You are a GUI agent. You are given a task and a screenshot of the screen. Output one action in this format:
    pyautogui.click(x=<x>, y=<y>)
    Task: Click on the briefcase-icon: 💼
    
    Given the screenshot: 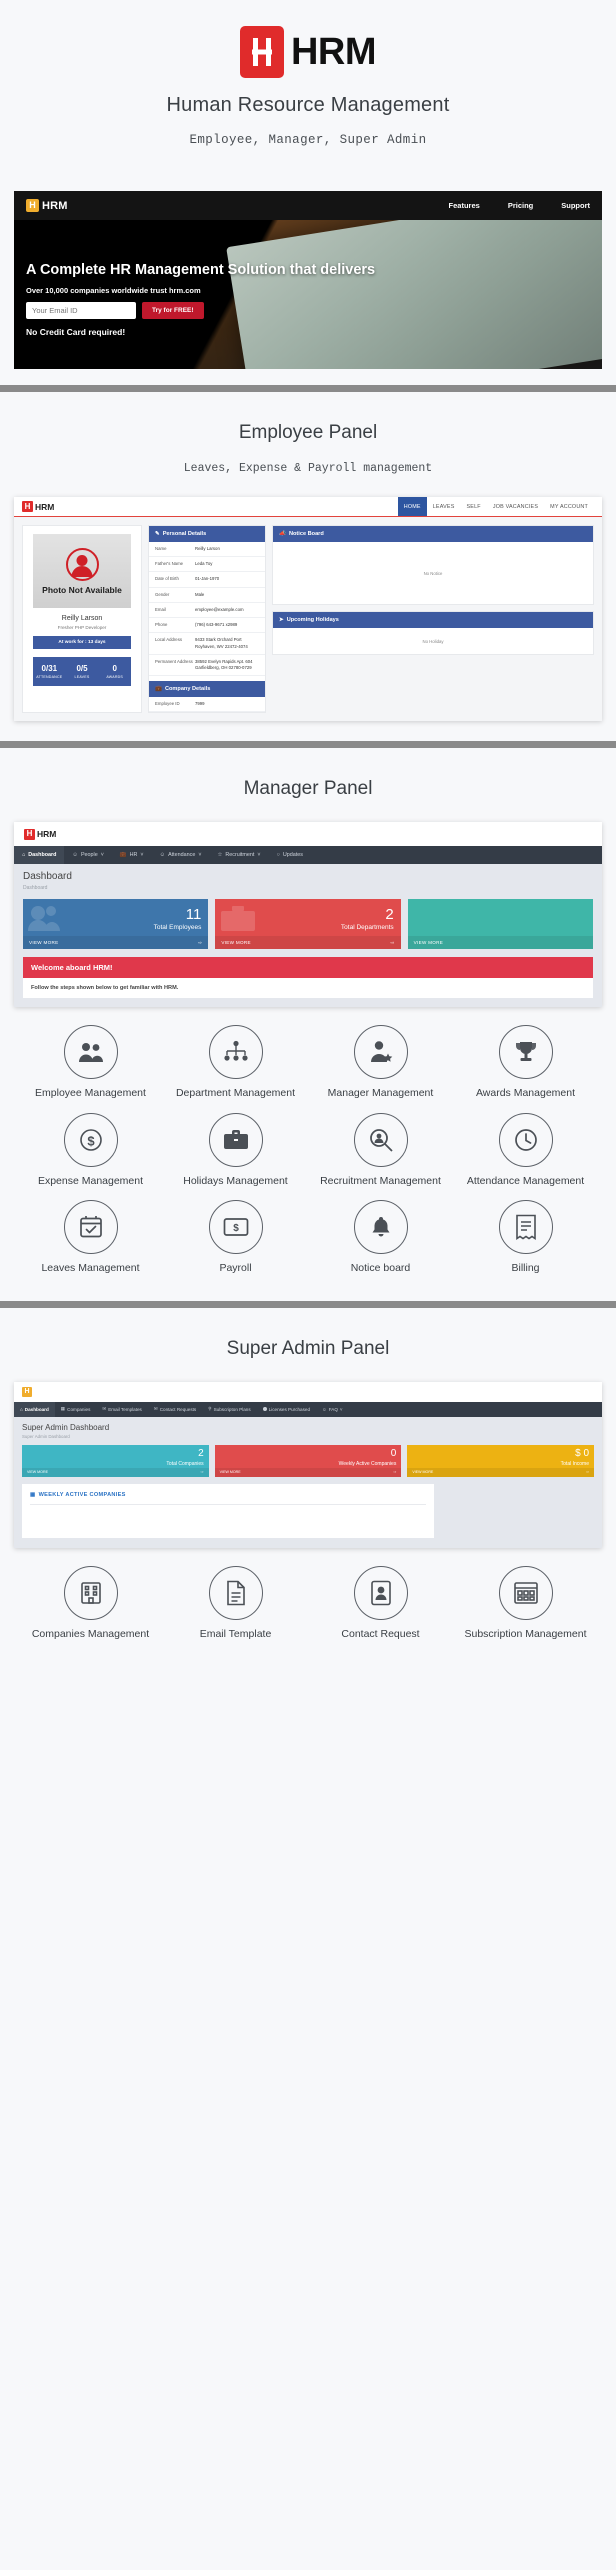 What is the action you would take?
    pyautogui.click(x=158, y=689)
    